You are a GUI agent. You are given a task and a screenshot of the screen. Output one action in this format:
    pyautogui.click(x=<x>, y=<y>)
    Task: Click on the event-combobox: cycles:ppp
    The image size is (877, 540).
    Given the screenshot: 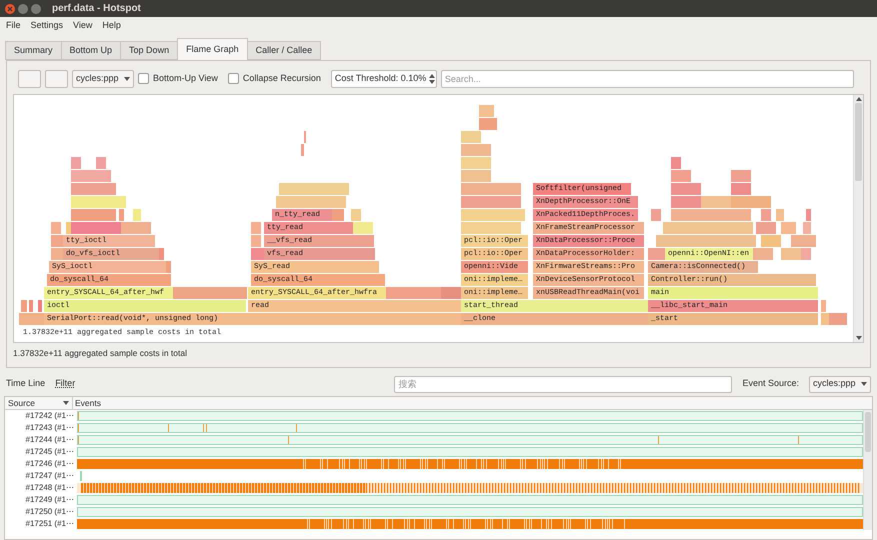 What is the action you would take?
    pyautogui.click(x=103, y=79)
    